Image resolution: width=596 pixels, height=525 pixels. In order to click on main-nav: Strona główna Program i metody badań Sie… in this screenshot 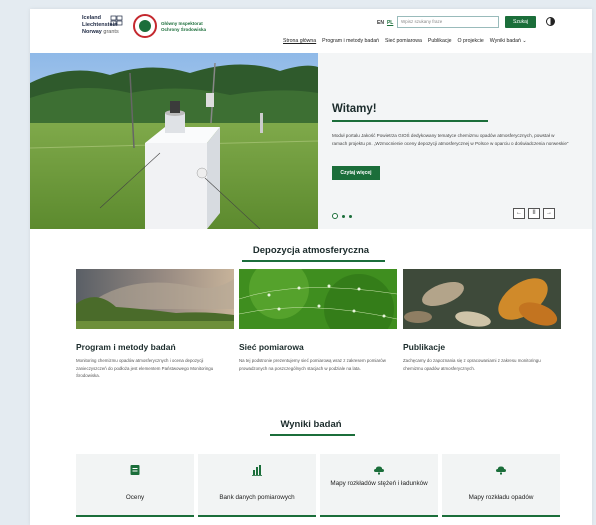, I will do `click(405, 42)`.